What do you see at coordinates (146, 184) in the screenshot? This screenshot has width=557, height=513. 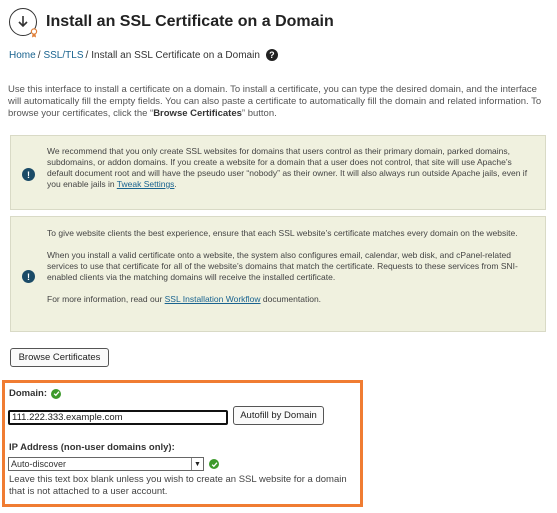 I see `tweak-settings-link: Tweak Settings` at bounding box center [146, 184].